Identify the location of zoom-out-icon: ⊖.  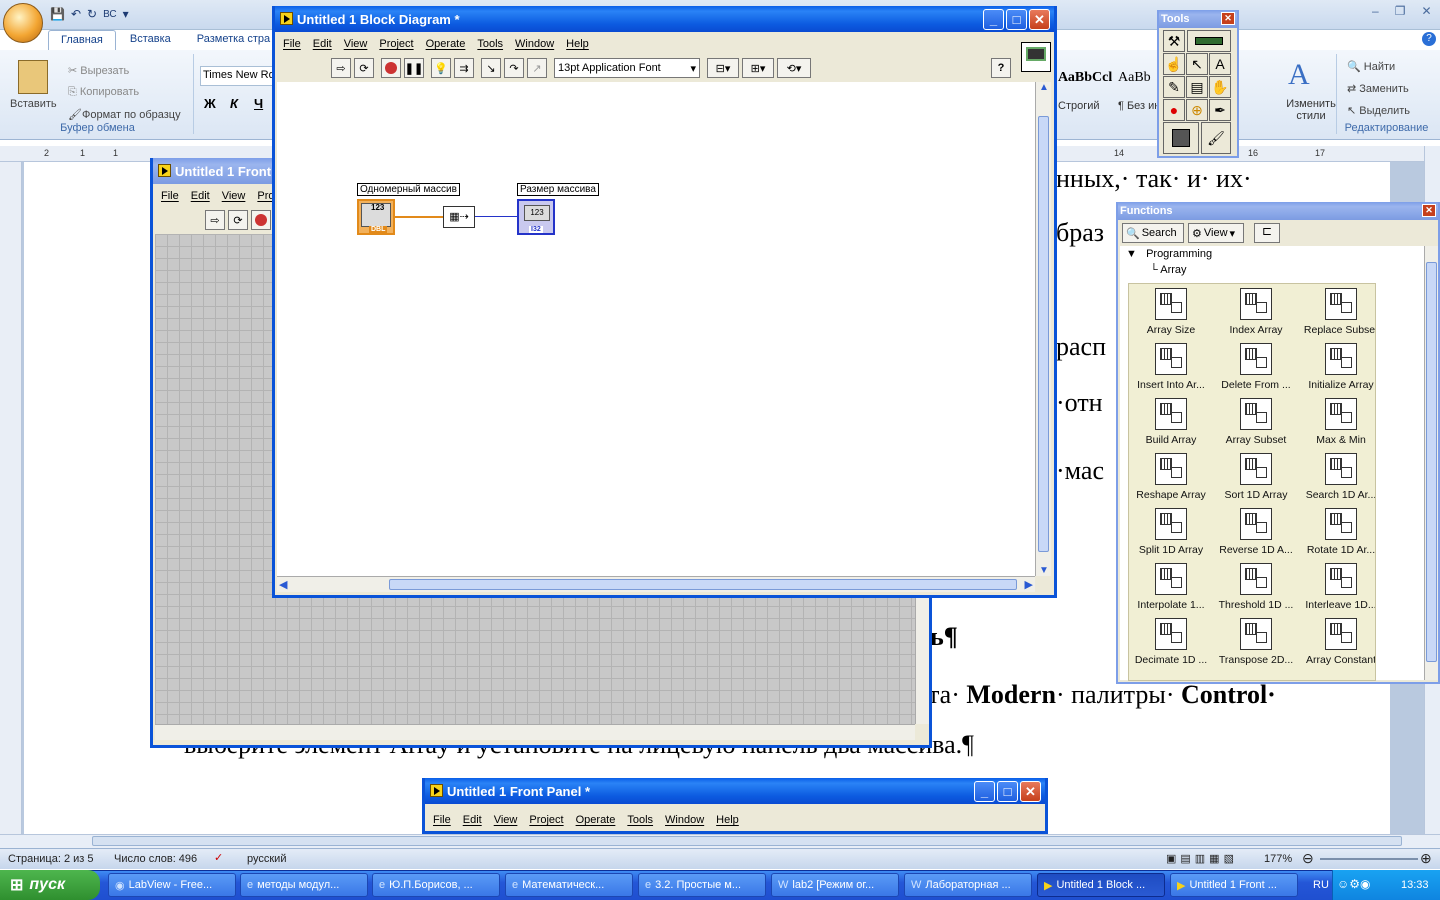
(1308, 858).